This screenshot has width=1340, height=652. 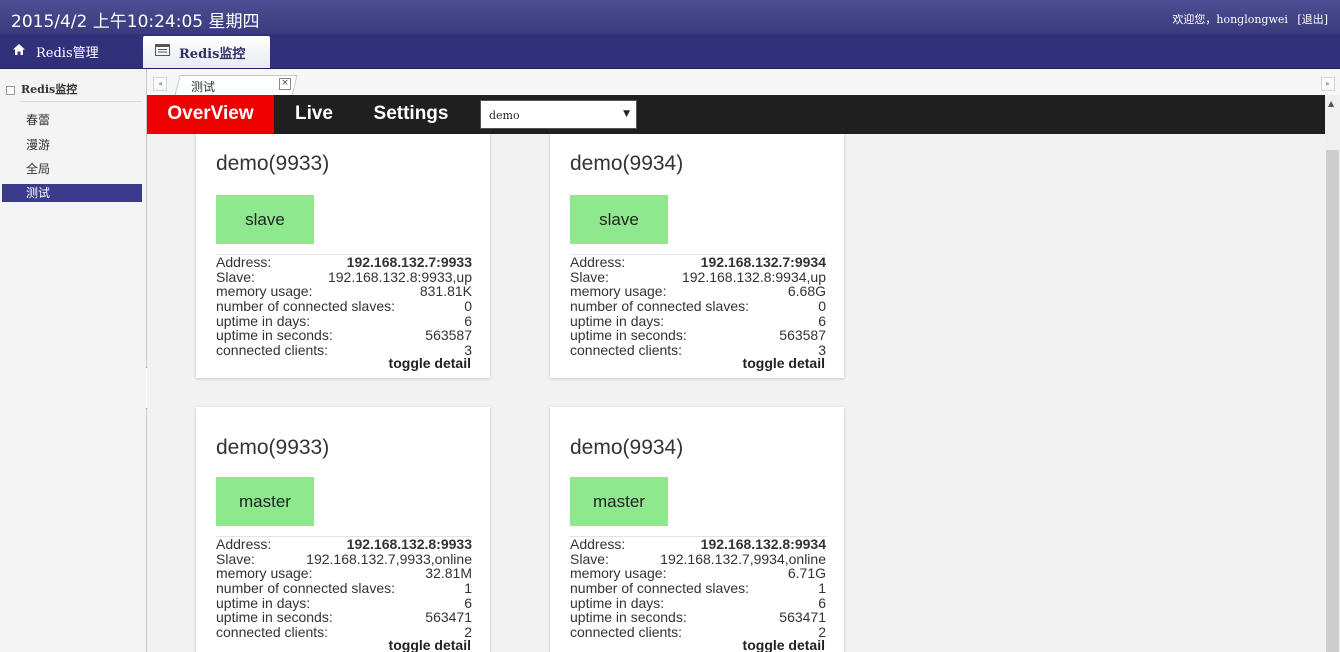 What do you see at coordinates (344, 291) in the screenshot?
I see `stat-row: memory usage: 831.81K` at bounding box center [344, 291].